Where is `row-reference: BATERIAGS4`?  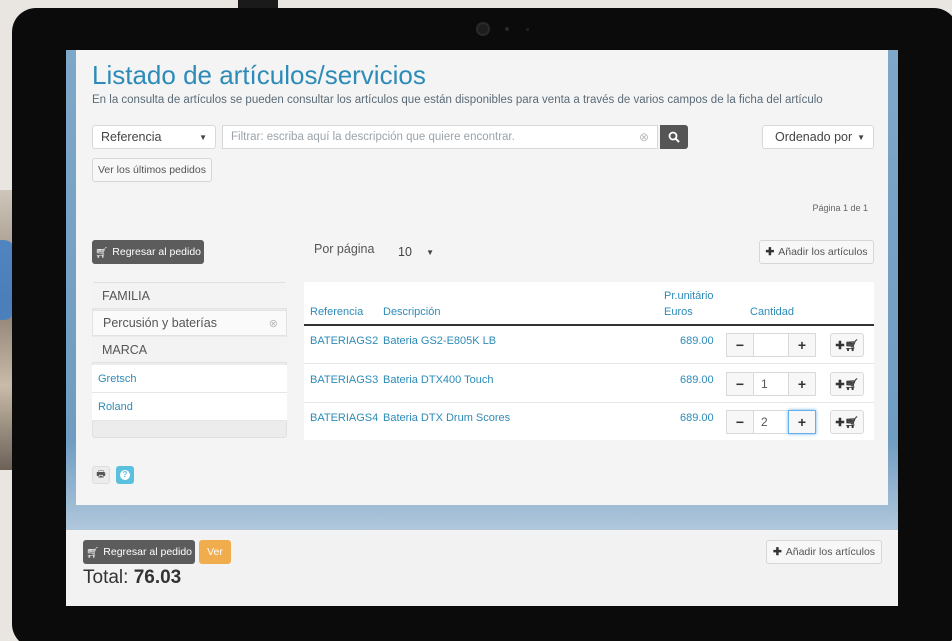 row-reference: BATERIAGS4 is located at coordinates (344, 418).